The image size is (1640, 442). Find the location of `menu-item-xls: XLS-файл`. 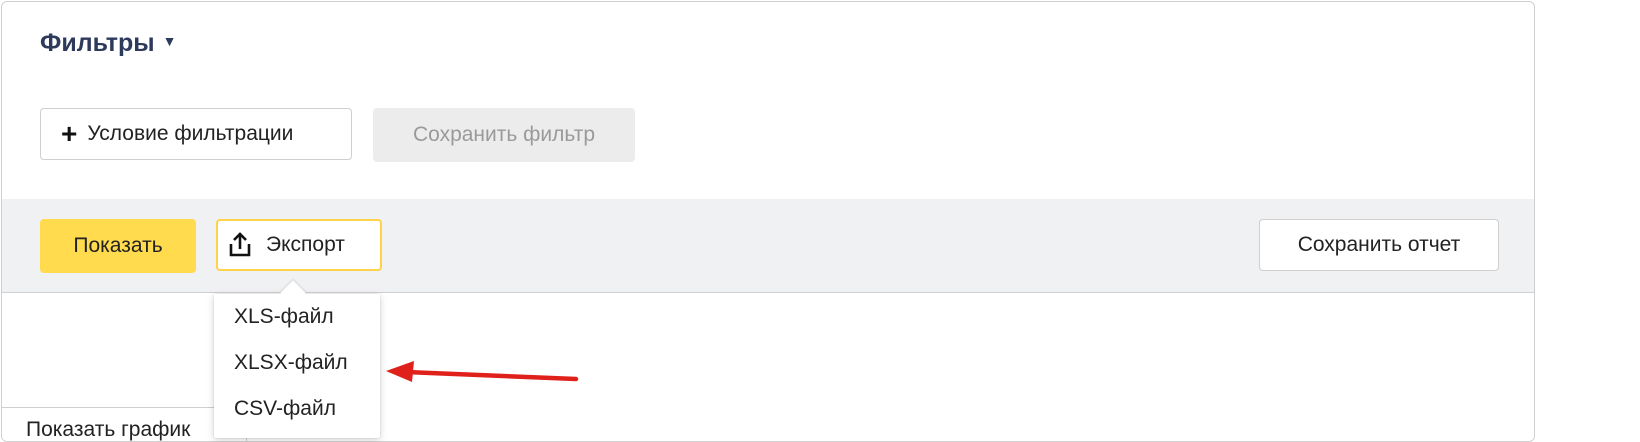

menu-item-xls: XLS-файл is located at coordinates (297, 317).